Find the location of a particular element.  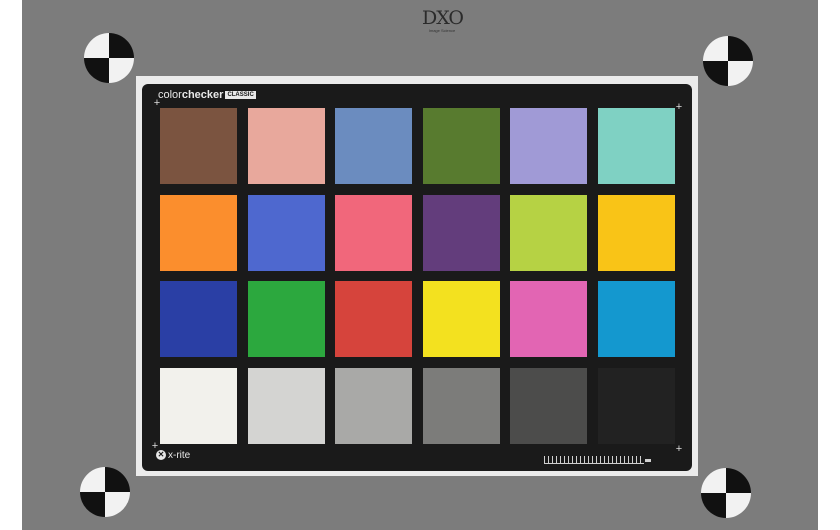

colorchecker-brand: colorchecker CLASSIC is located at coordinates (207, 95).